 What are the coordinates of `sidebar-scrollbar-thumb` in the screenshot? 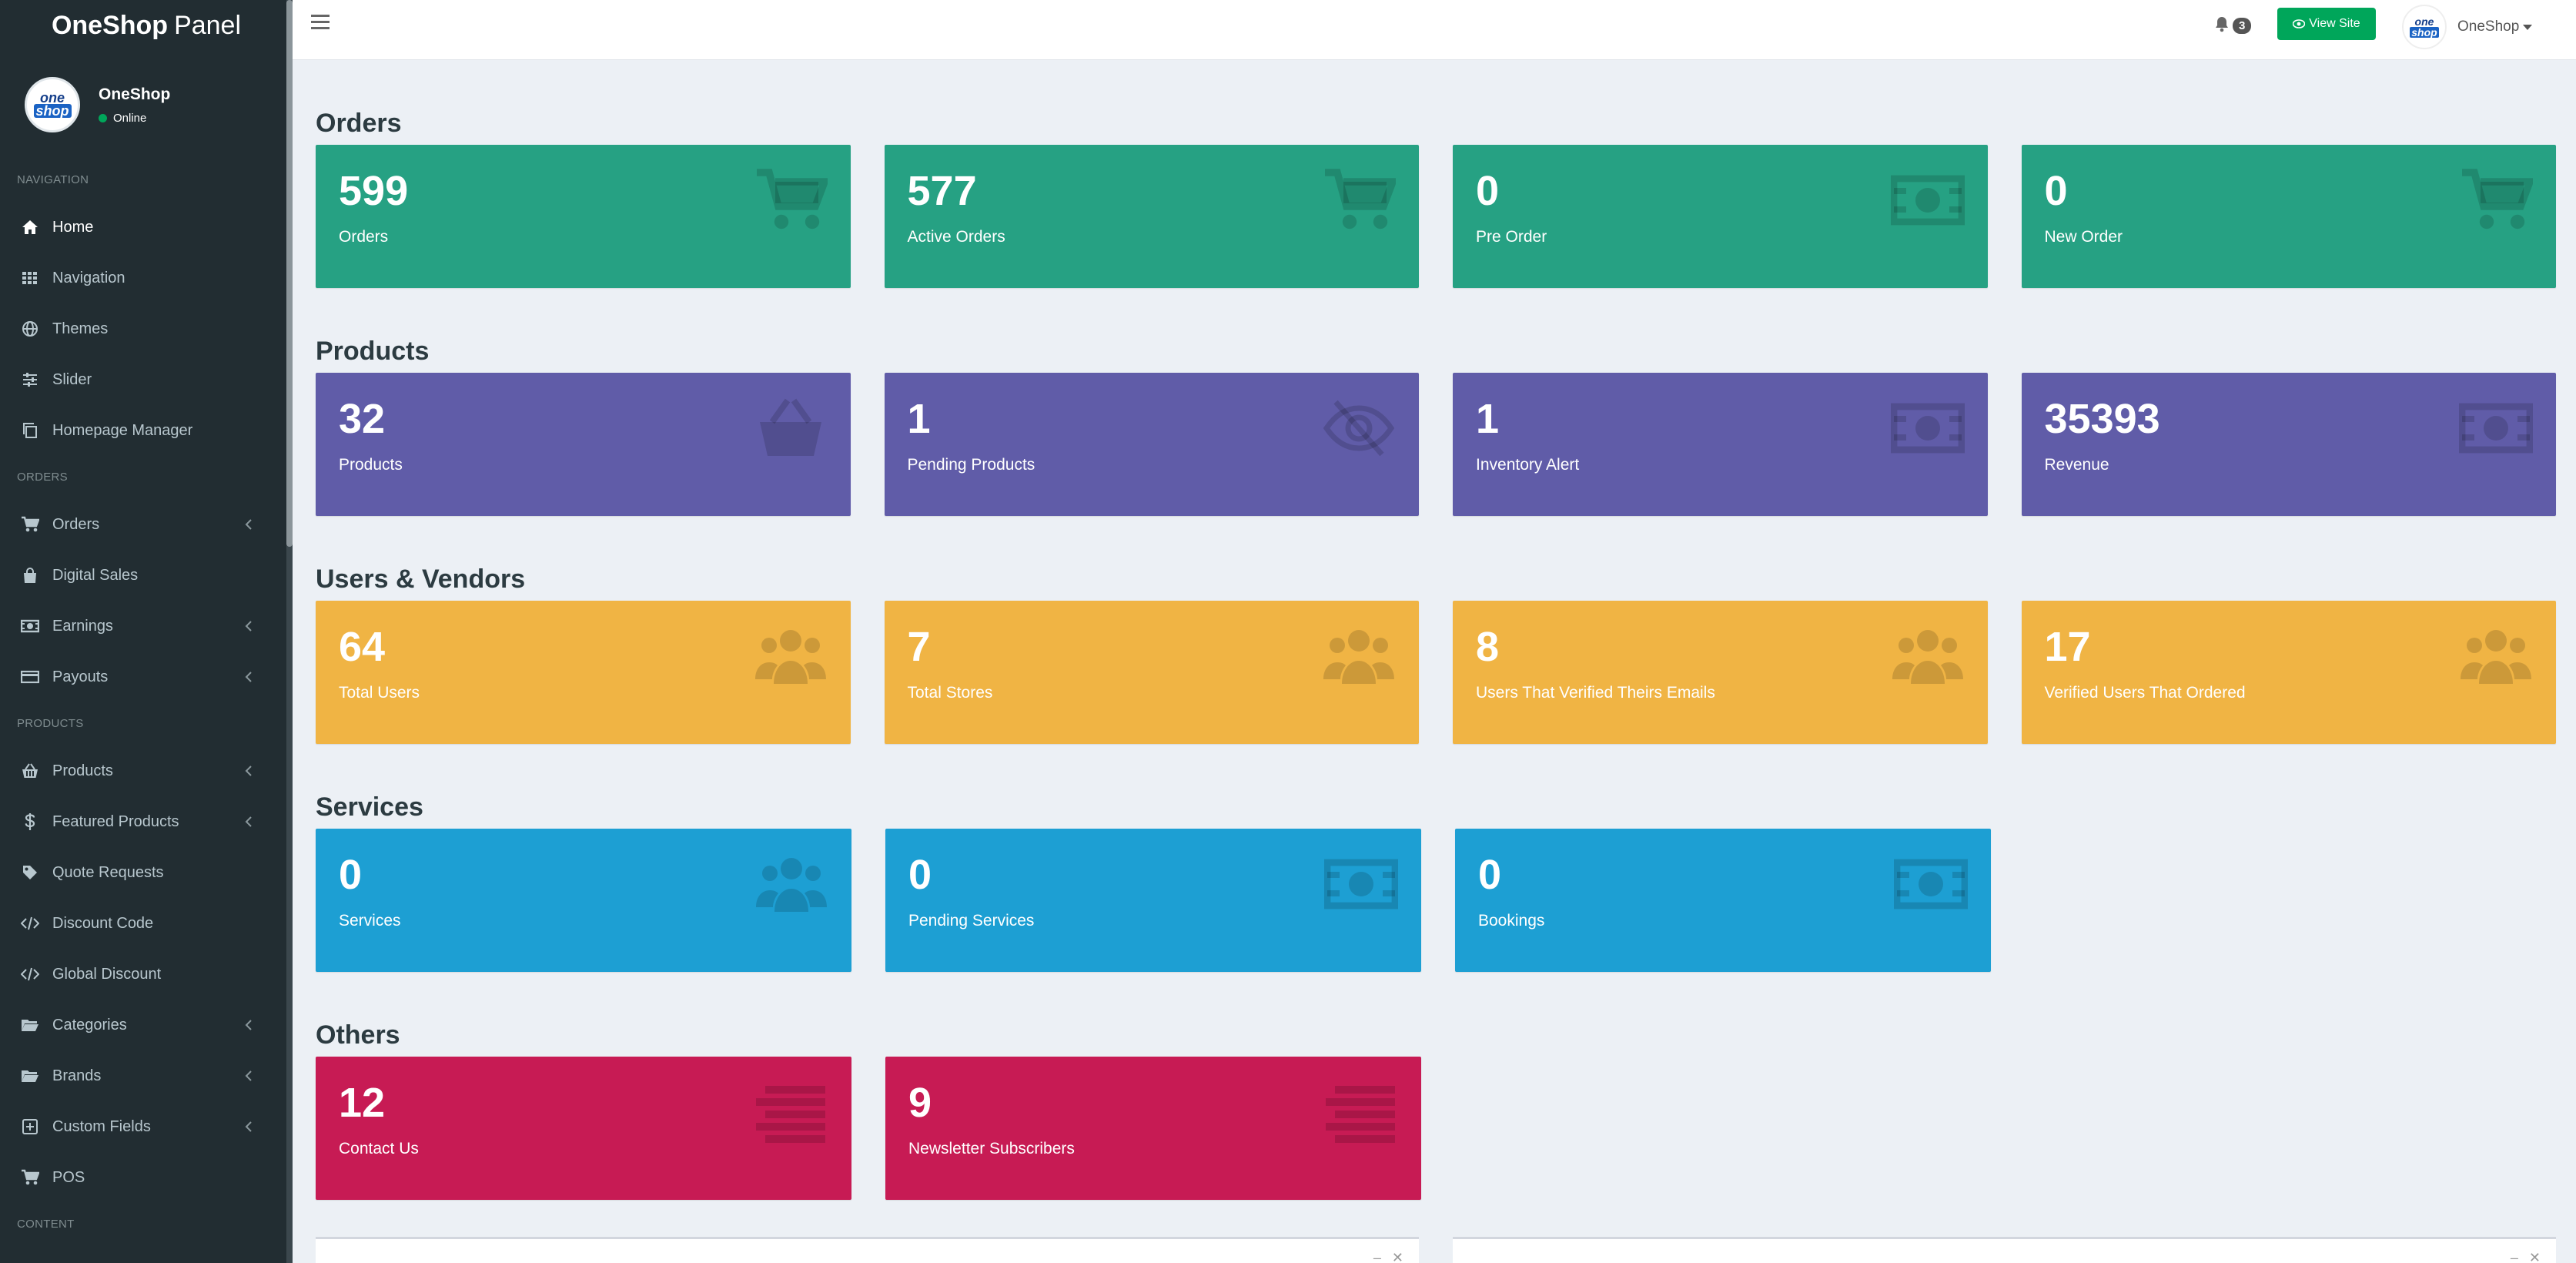 It's located at (290, 273).